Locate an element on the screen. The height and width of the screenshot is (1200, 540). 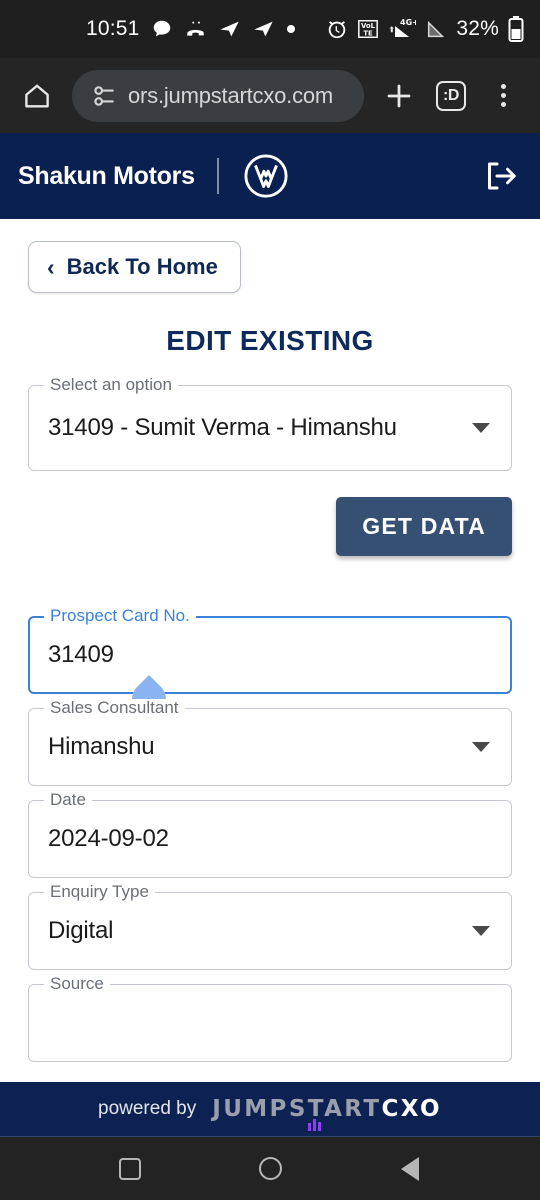
brand-name: Shakun Motors is located at coordinates (106, 175).